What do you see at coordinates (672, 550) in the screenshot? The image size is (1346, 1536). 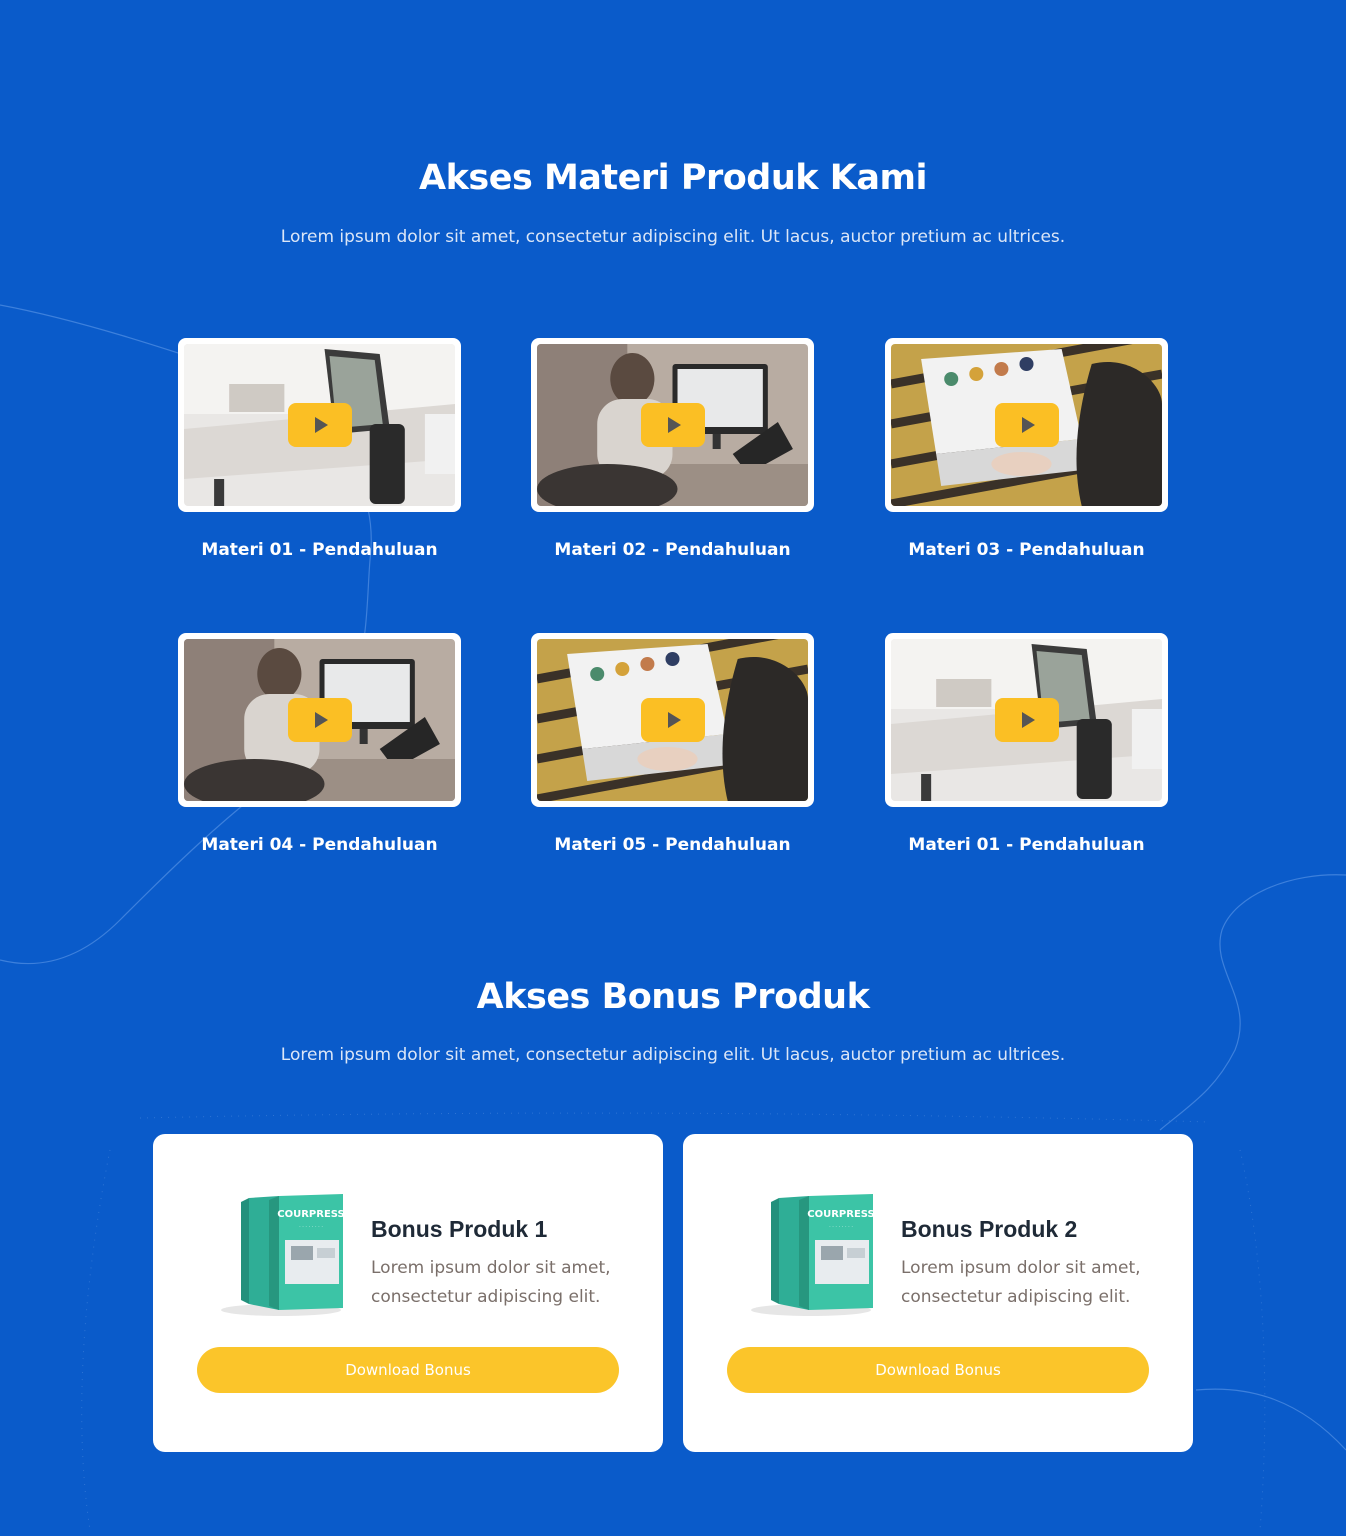 I see `video-title: Materi 02 - Pendahuluan` at bounding box center [672, 550].